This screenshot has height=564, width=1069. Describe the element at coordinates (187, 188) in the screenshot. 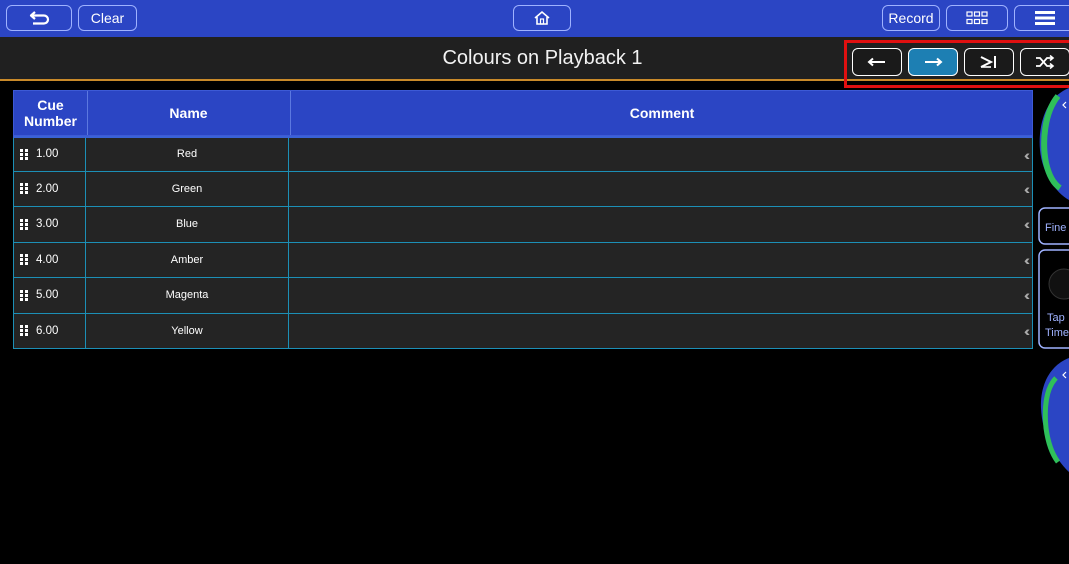

I see `cue-name-cell: Green` at that location.